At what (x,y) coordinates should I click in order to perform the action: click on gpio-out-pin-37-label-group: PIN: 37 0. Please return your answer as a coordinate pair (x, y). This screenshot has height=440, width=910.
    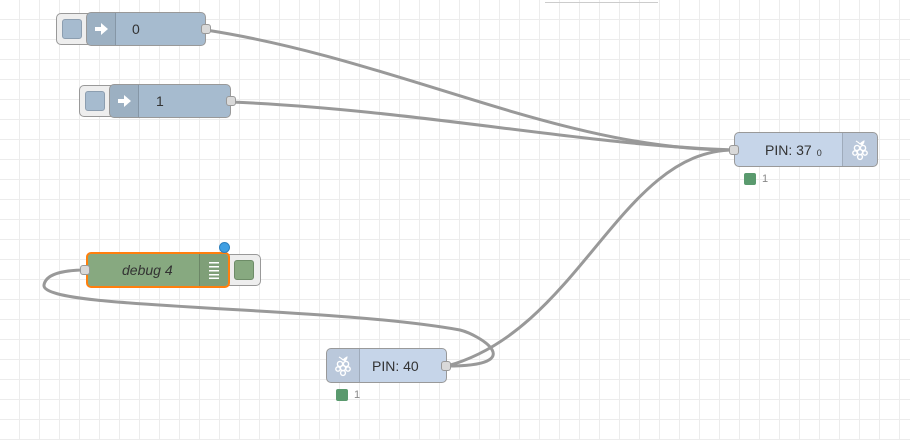
    Looking at the image, I should click on (793, 149).